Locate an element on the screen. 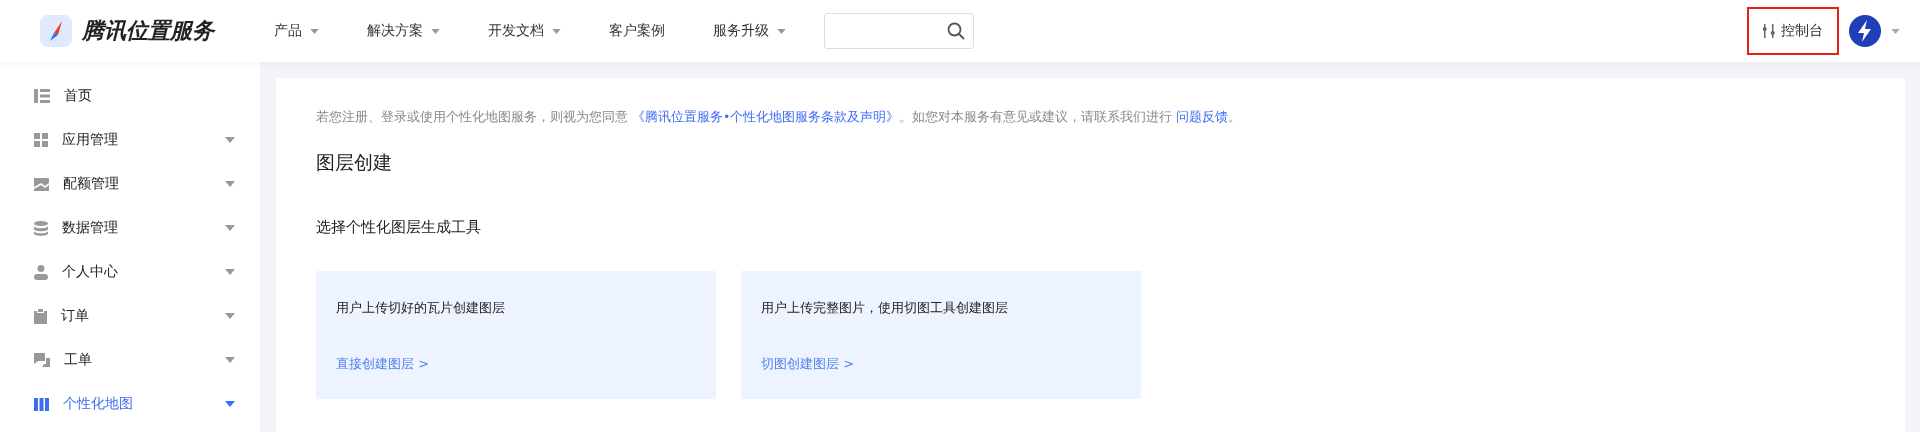 The height and width of the screenshot is (432, 1920). sidebar-item: 个性化地图 is located at coordinates (130, 404).